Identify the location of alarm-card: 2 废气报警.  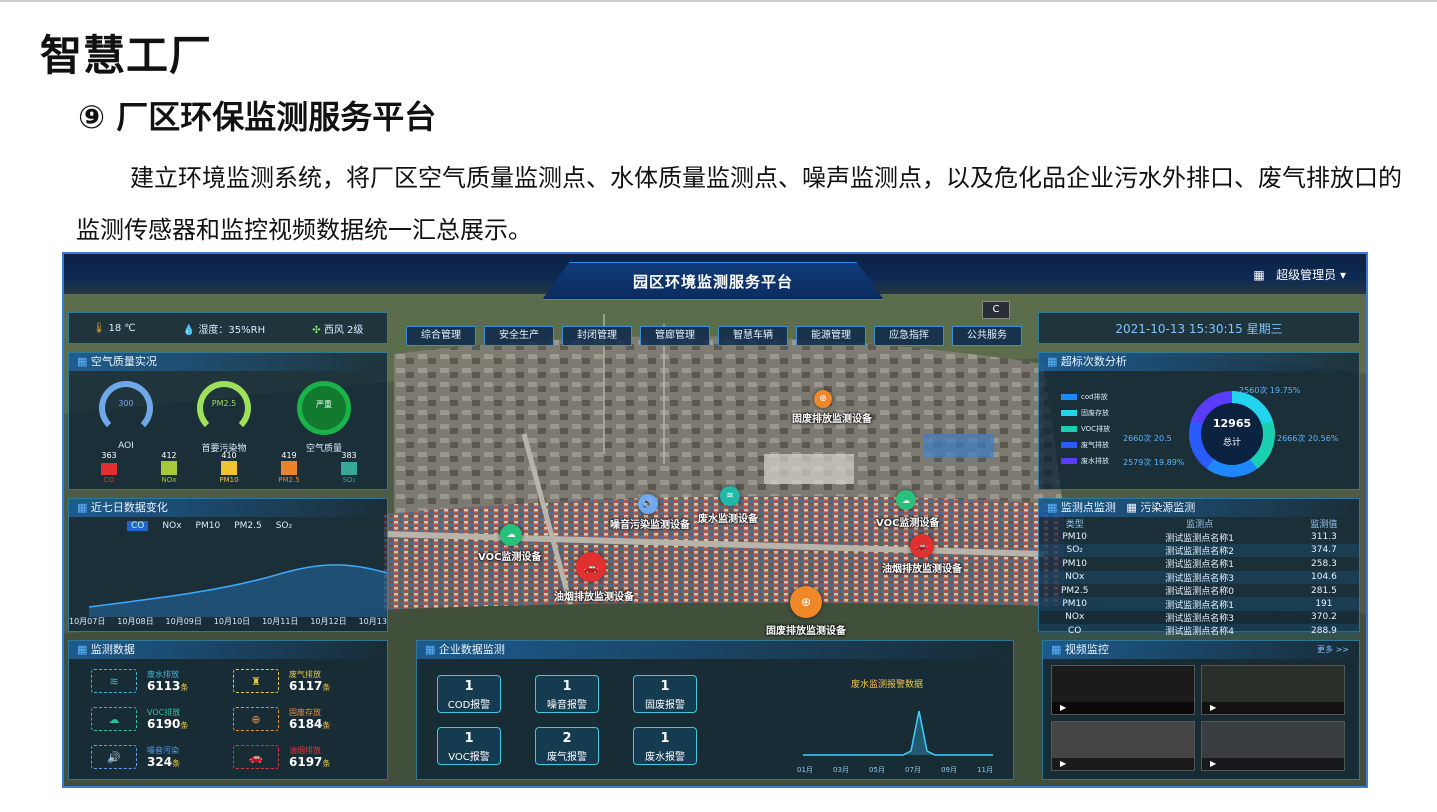
(567, 746).